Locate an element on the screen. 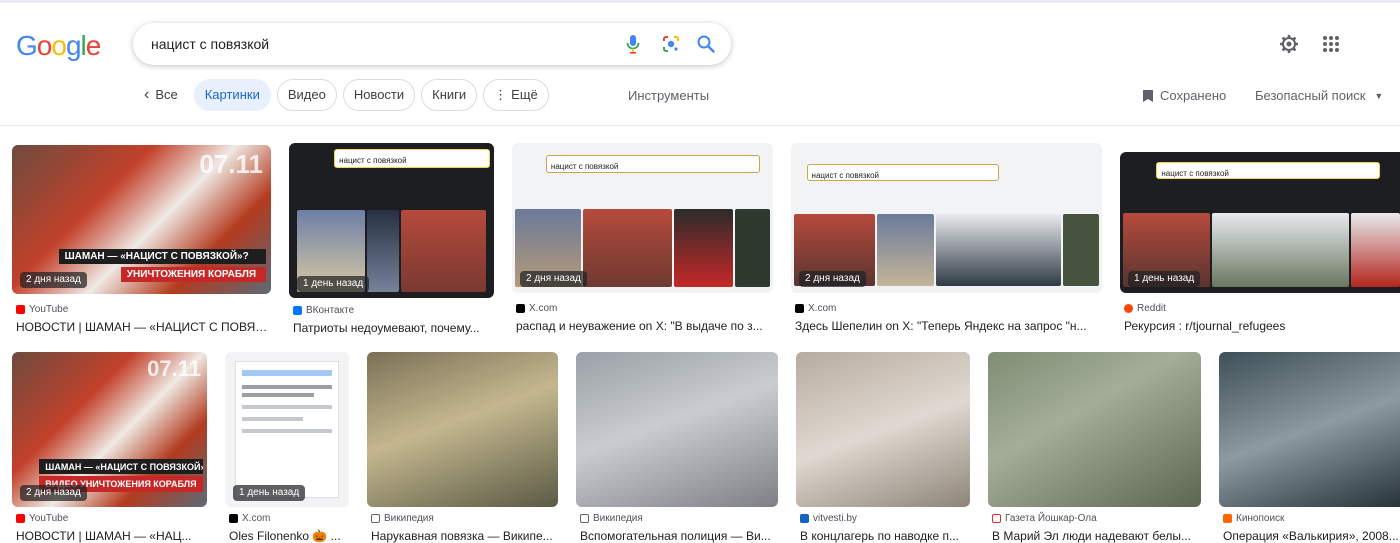 This screenshot has height=543, width=1400. overlay-caption: УНИЧТОЖЕНИЯ КОРАБЛЯ is located at coordinates (193, 275).